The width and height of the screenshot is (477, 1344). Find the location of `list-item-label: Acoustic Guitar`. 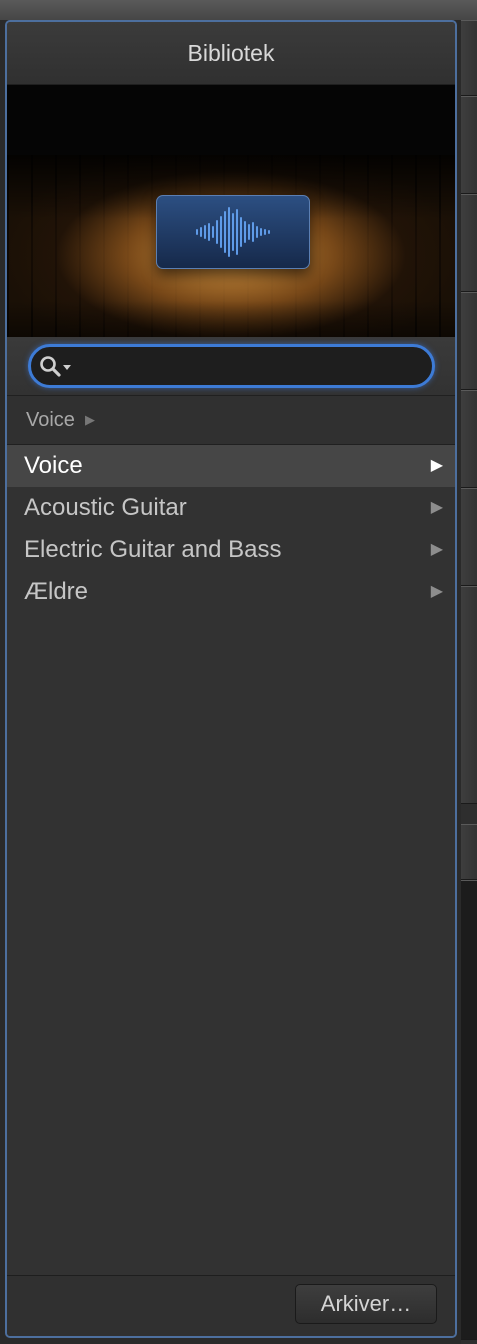

list-item-label: Acoustic Guitar is located at coordinates (105, 507).